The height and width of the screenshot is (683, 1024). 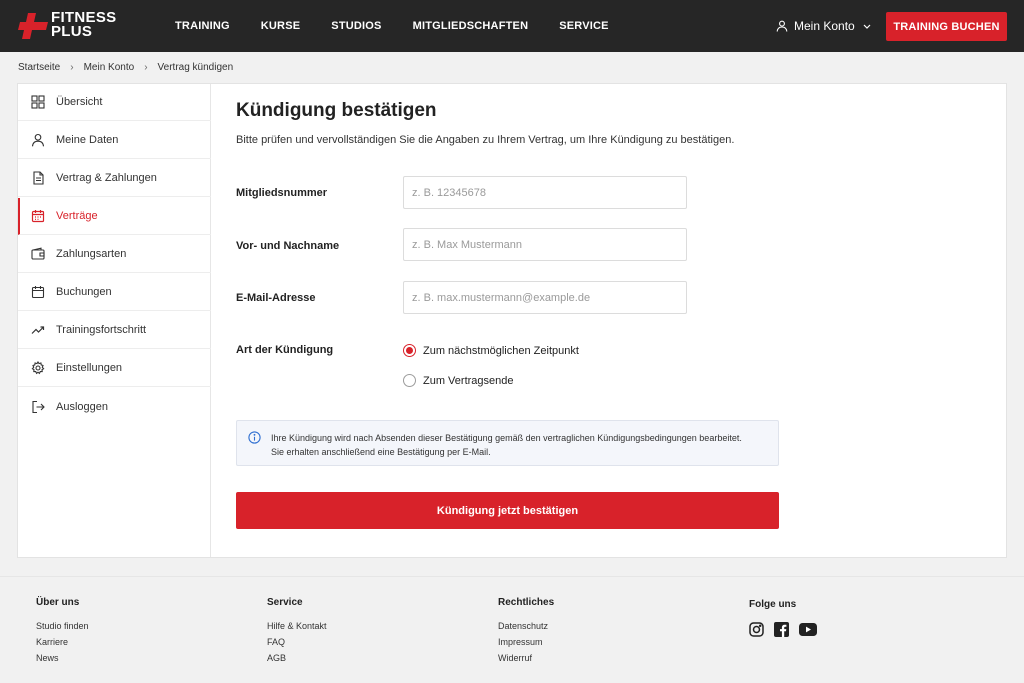 I want to click on footer-link-faq: FAQ, so click(x=297, y=642).